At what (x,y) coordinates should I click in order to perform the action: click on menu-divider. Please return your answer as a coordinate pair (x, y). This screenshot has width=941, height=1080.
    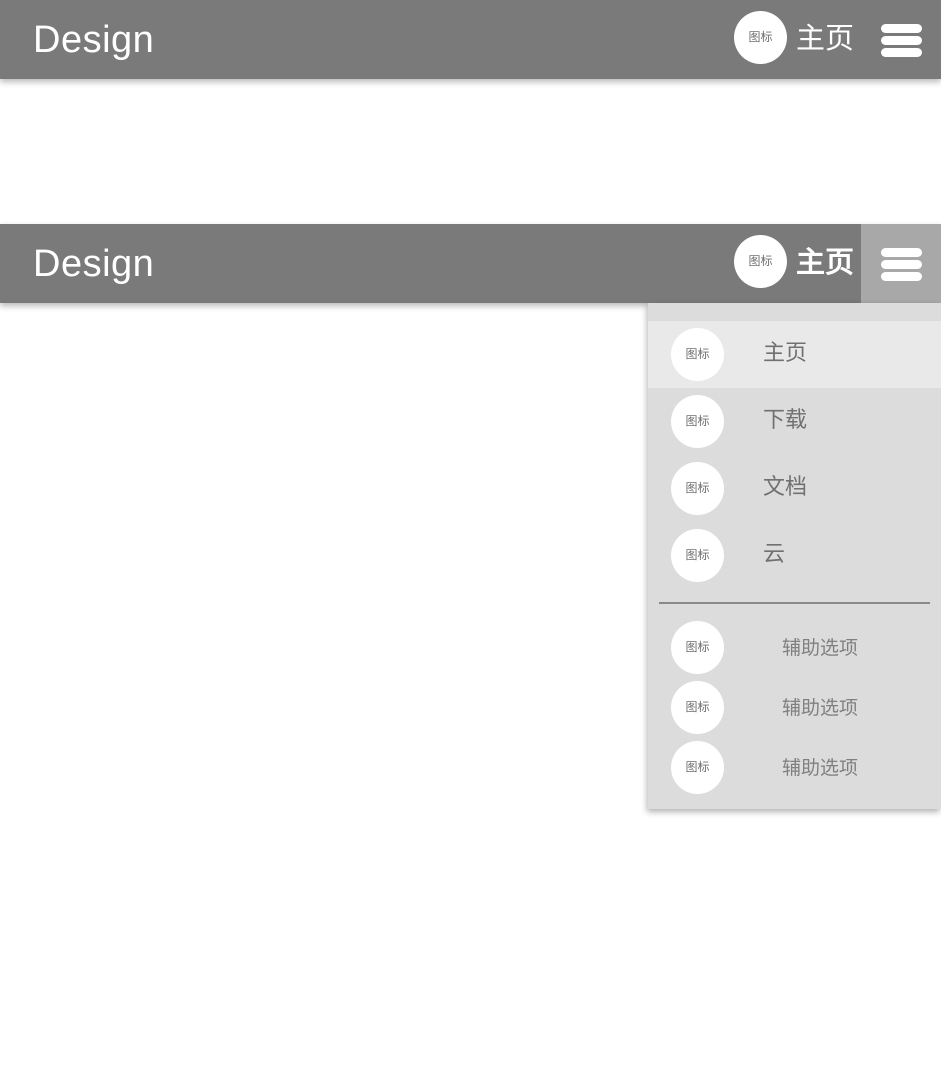
    Looking at the image, I should click on (794, 603).